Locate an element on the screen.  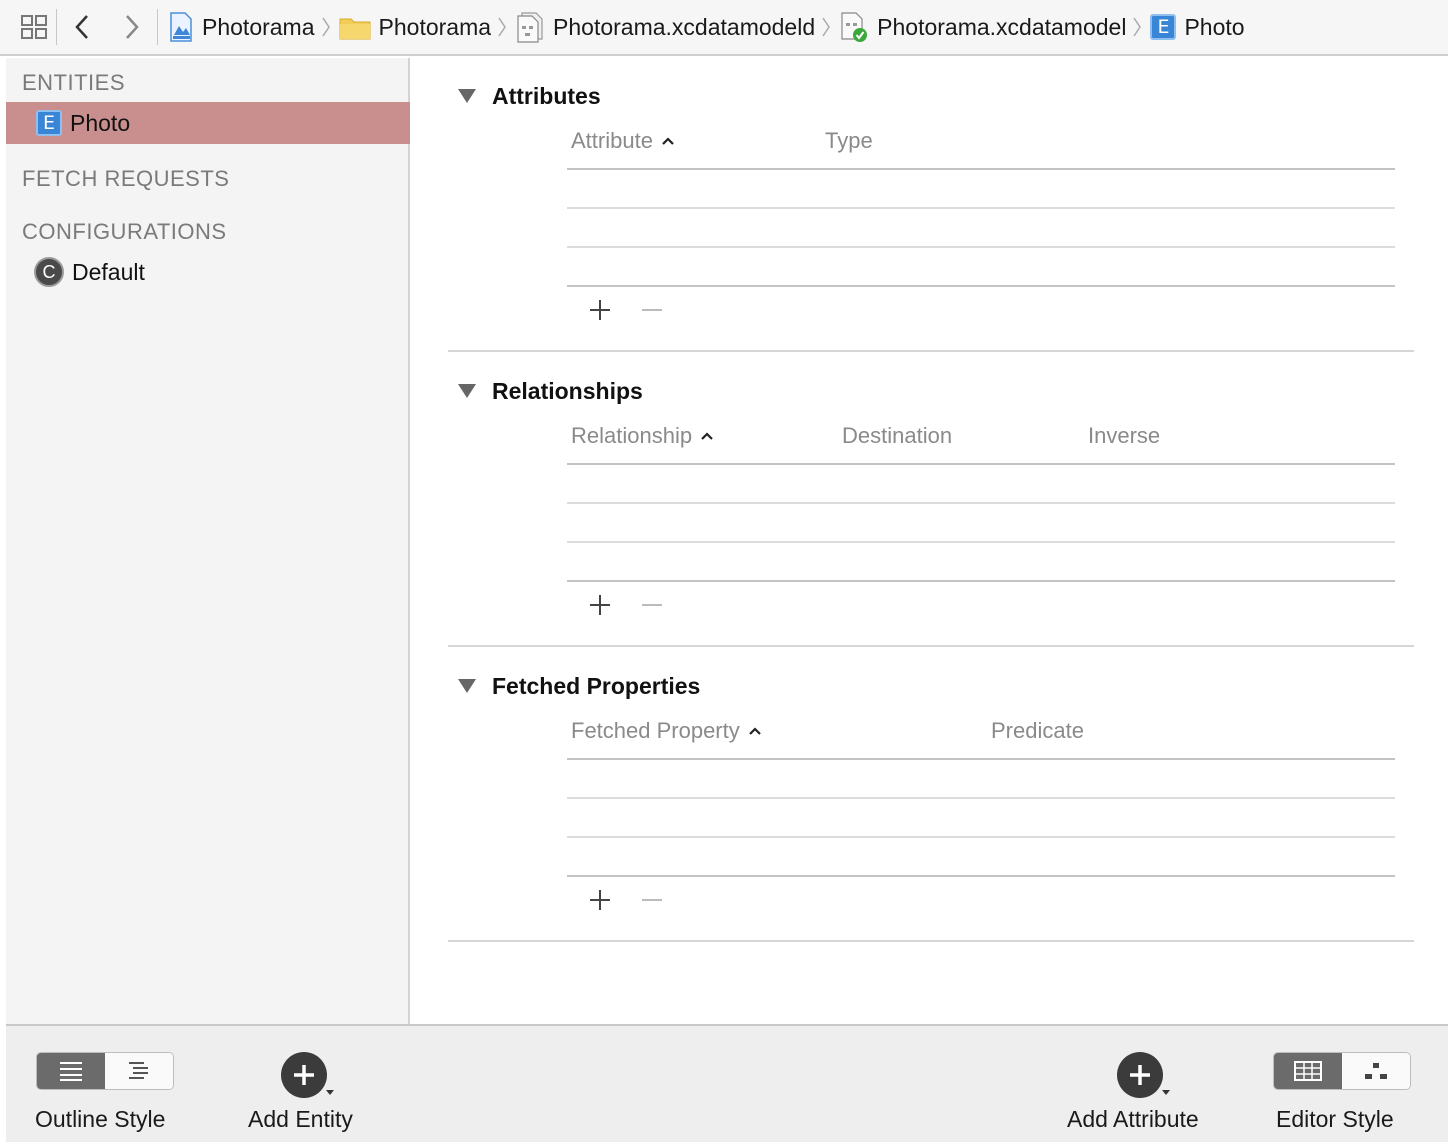
outline-style-list-button is located at coordinates (71, 1071).